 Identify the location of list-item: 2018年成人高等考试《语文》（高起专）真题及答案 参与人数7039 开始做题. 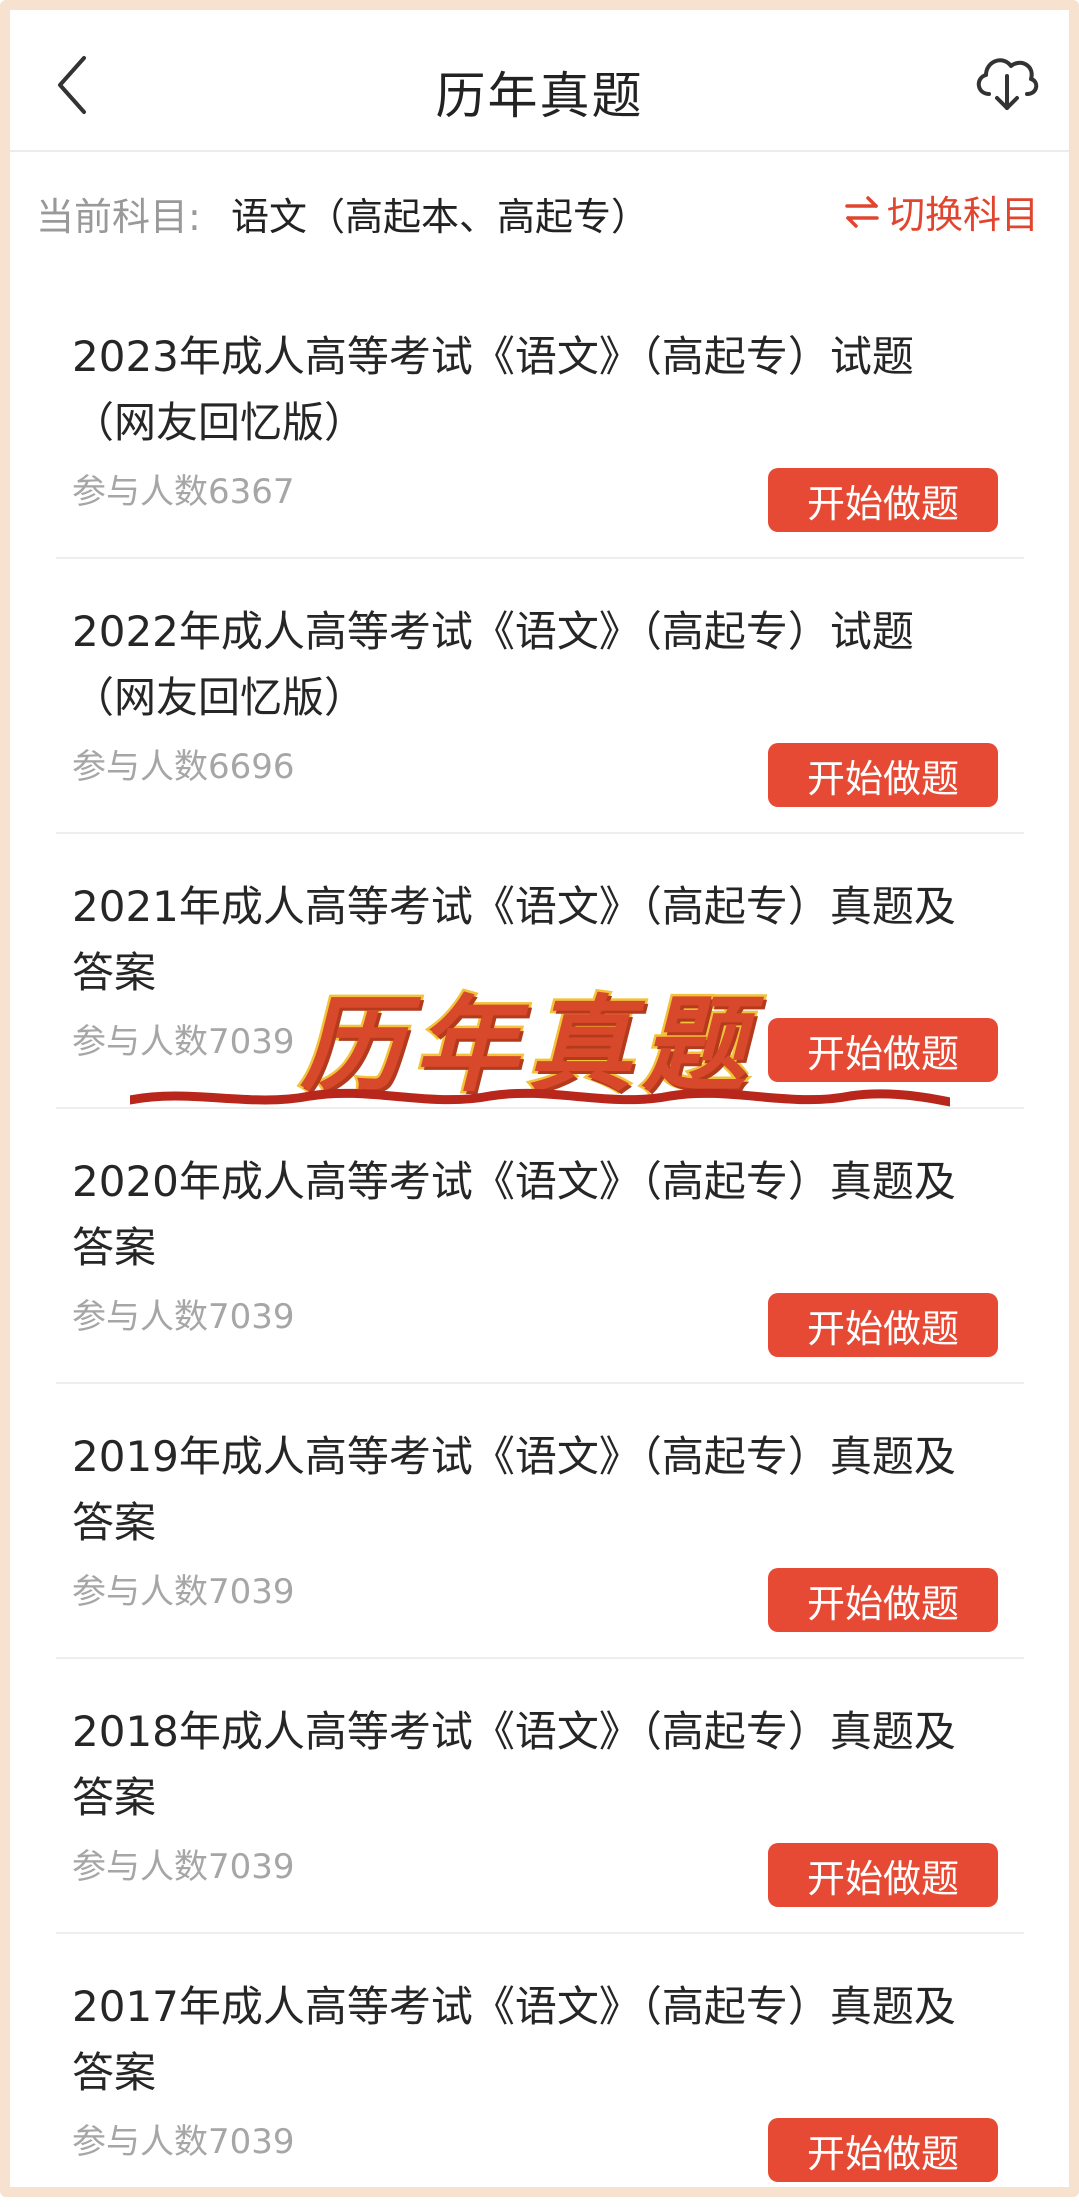
(540, 1796).